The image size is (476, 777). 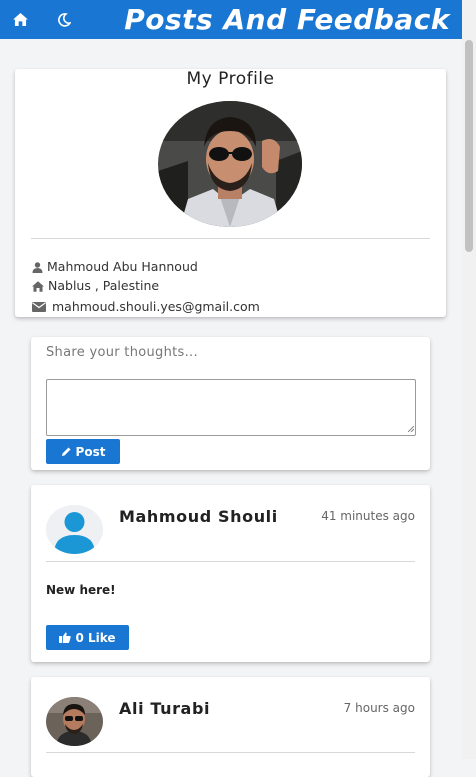 I want to click on like-button-label: 0 Like, so click(x=95, y=637).